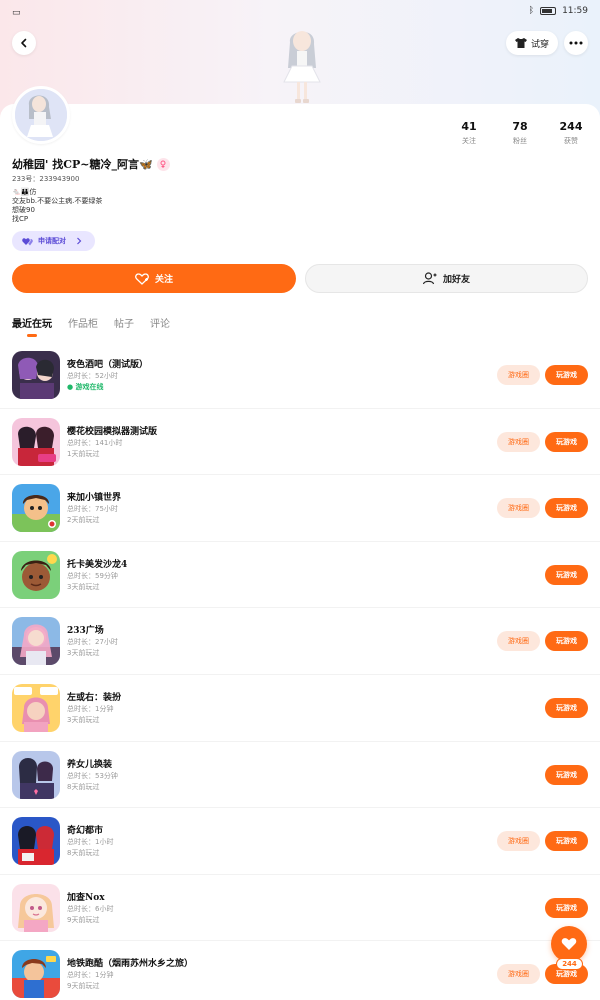 The width and height of the screenshot is (600, 1000). Describe the element at coordinates (23, 210) in the screenshot. I see `bio-line: 想破90` at that location.